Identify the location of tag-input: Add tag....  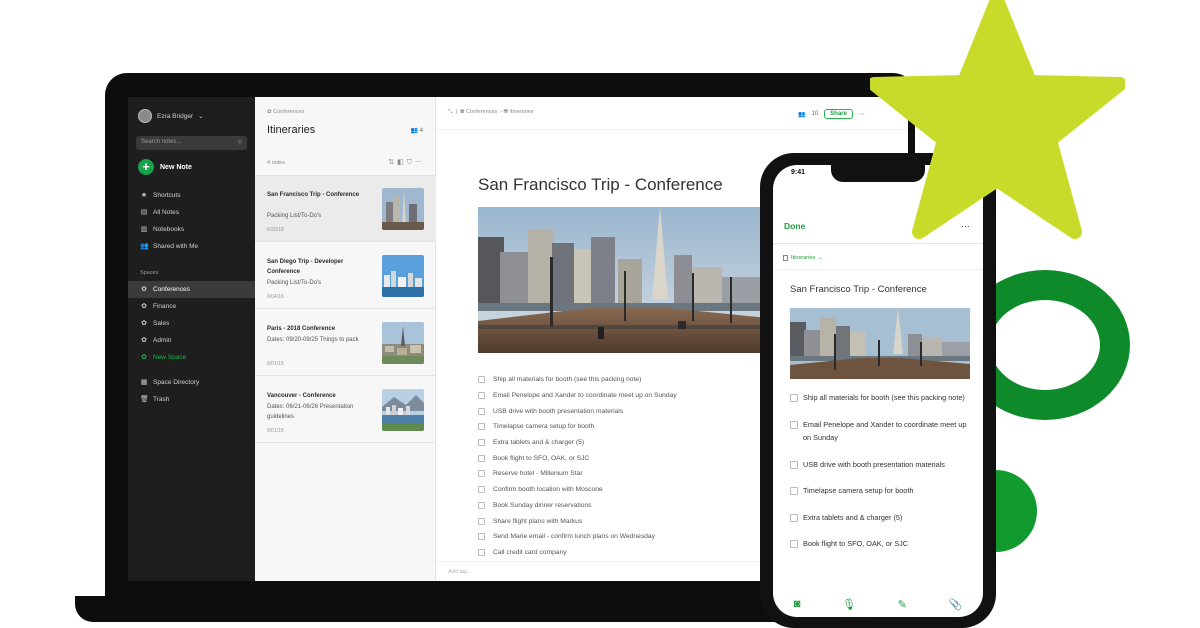
(460, 572).